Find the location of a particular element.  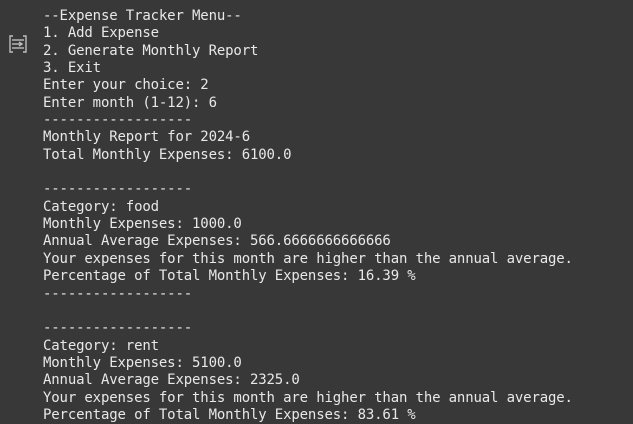

output-line: Total Monthly Expenses: 6100.0 is located at coordinates (167, 154).